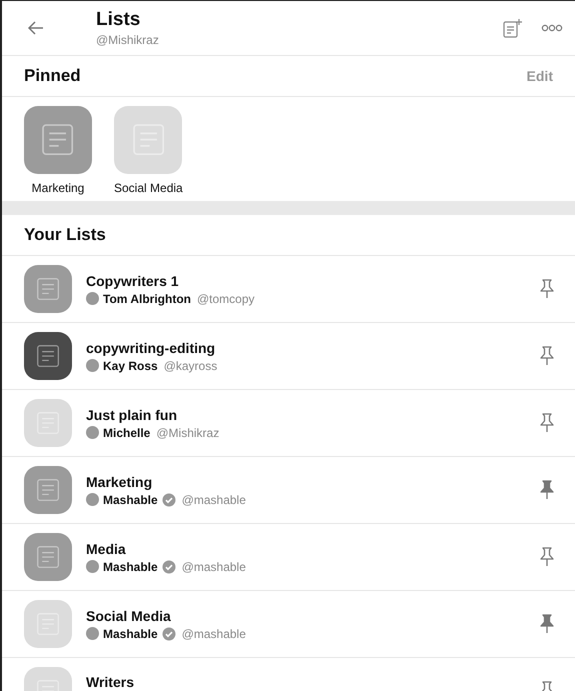  Describe the element at coordinates (288, 557) in the screenshot. I see `list-row: Media Mashable @mashable` at that location.